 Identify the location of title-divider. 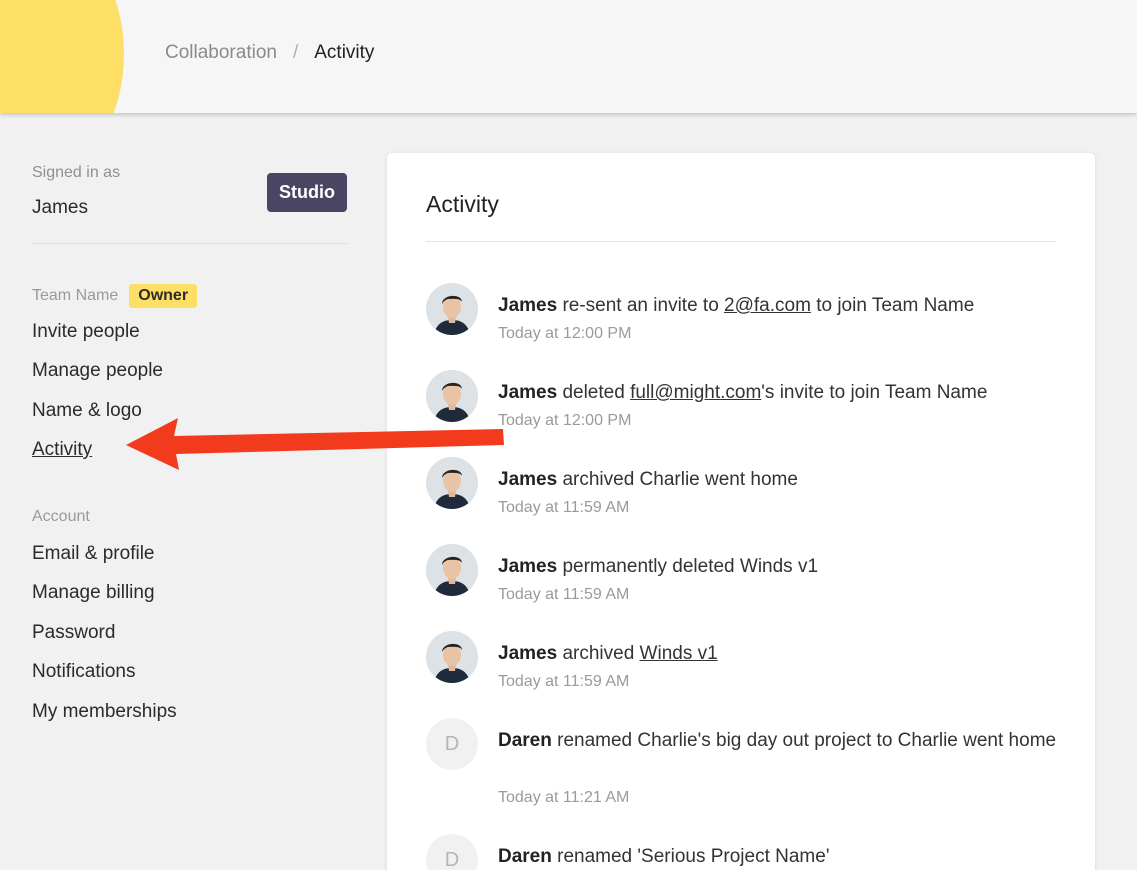
(741, 241).